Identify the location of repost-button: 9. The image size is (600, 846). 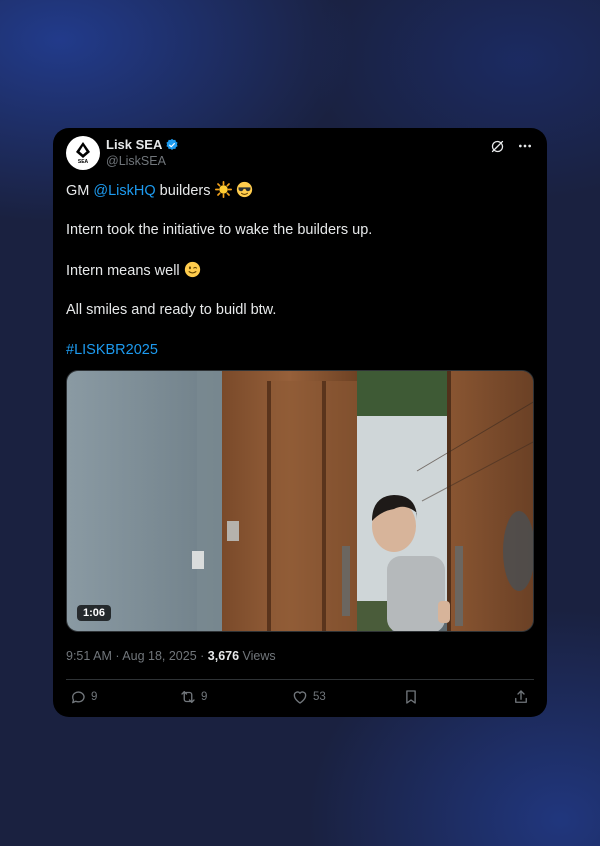
(193, 697).